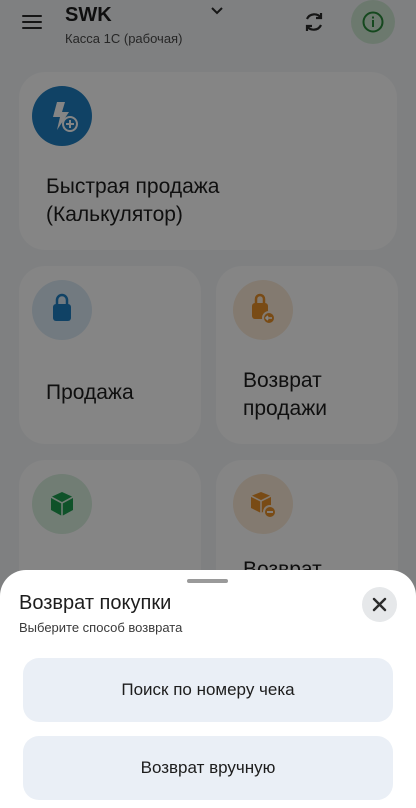 This screenshot has width=416, height=808. I want to click on close-icon, so click(379, 604).